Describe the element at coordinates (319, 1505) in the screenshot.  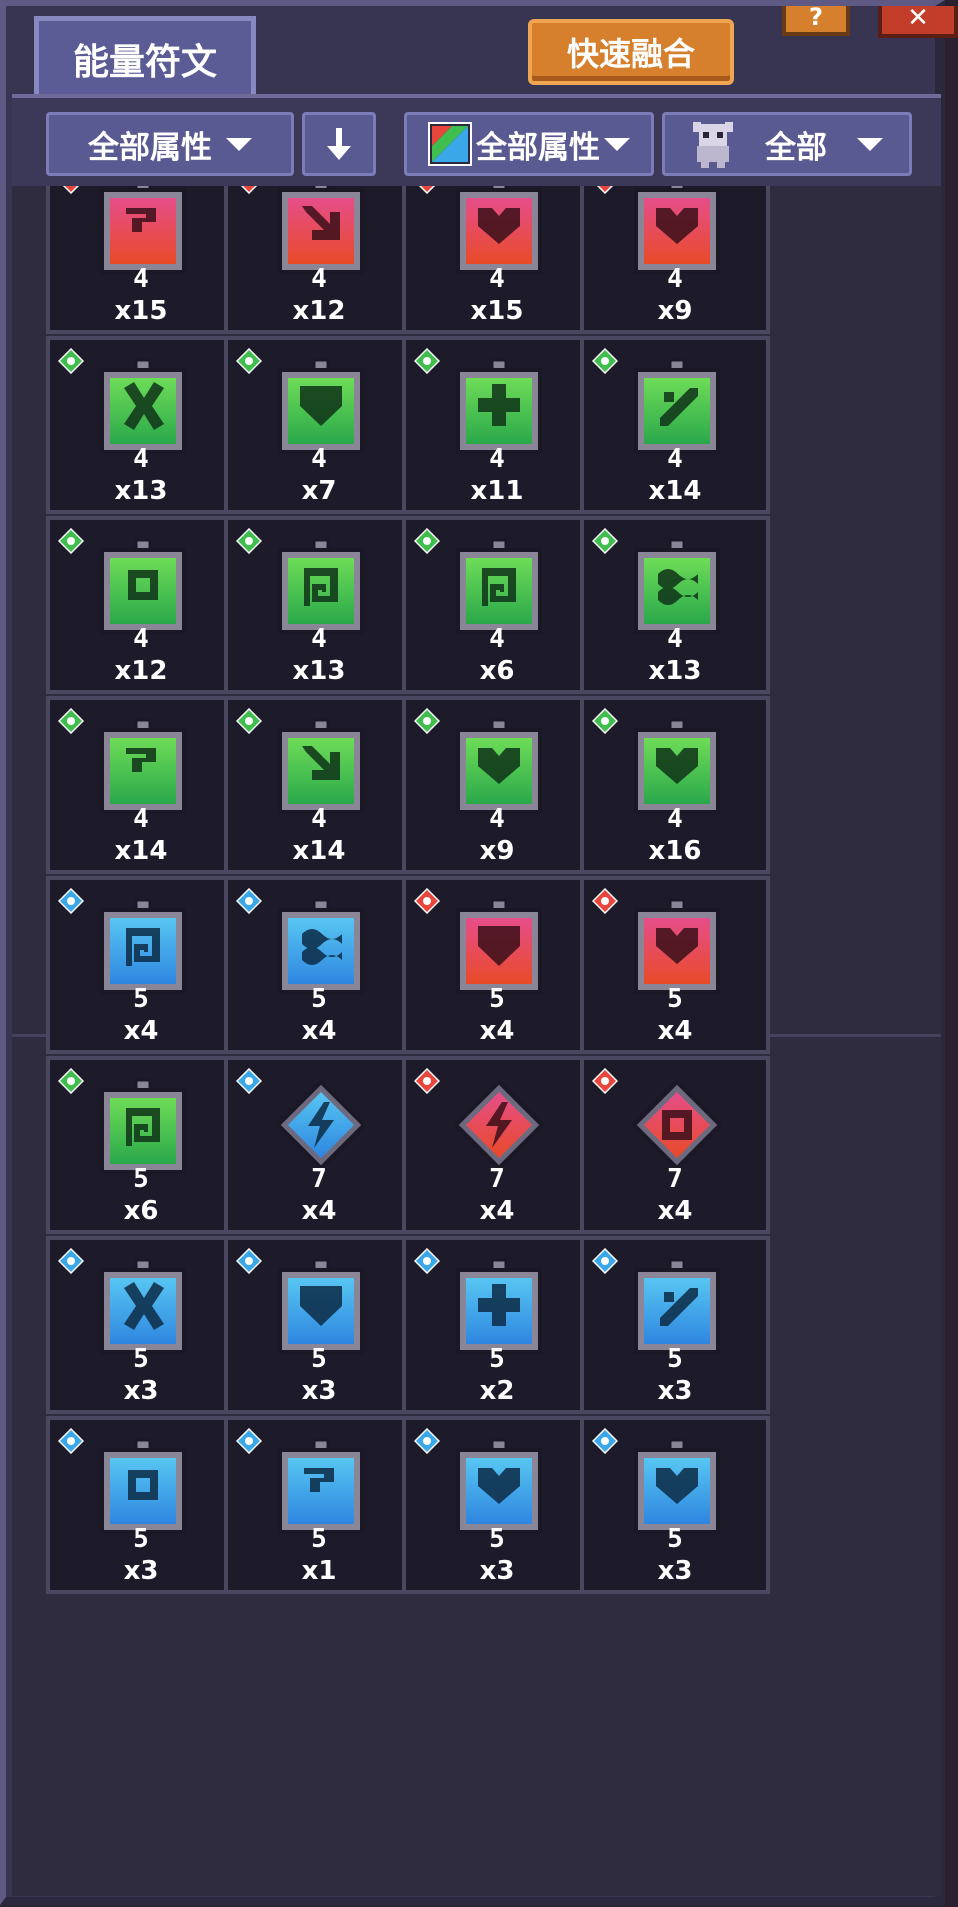
I see `rune-slot: 5 x1` at that location.